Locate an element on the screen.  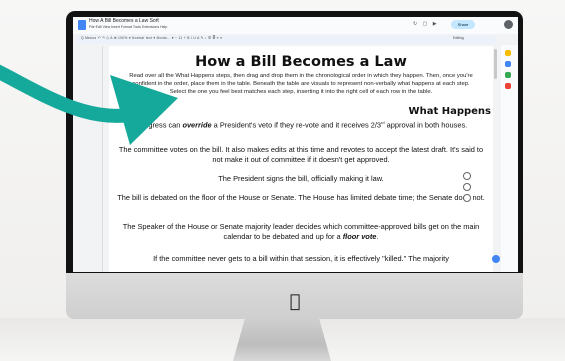
imac-stand is located at coordinates (282, 340).